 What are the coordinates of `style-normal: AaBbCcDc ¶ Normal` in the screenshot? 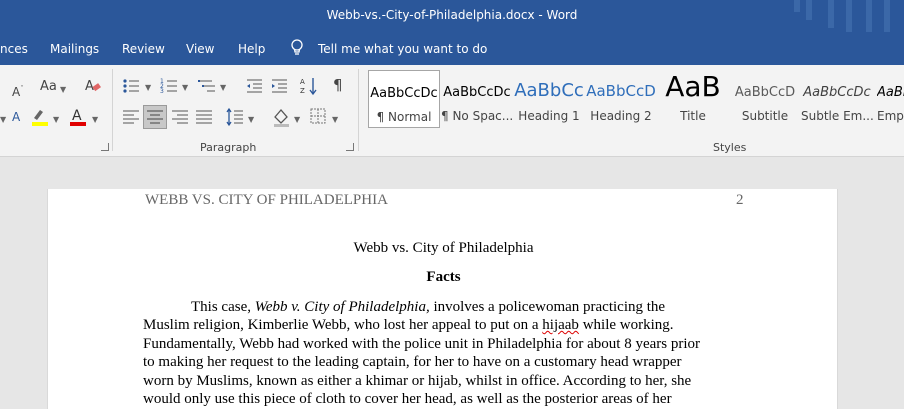 It's located at (404, 99).